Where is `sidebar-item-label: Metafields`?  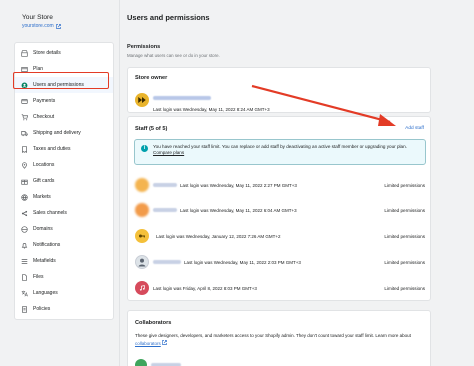
sidebar-item-label: Metafields is located at coordinates (44, 261).